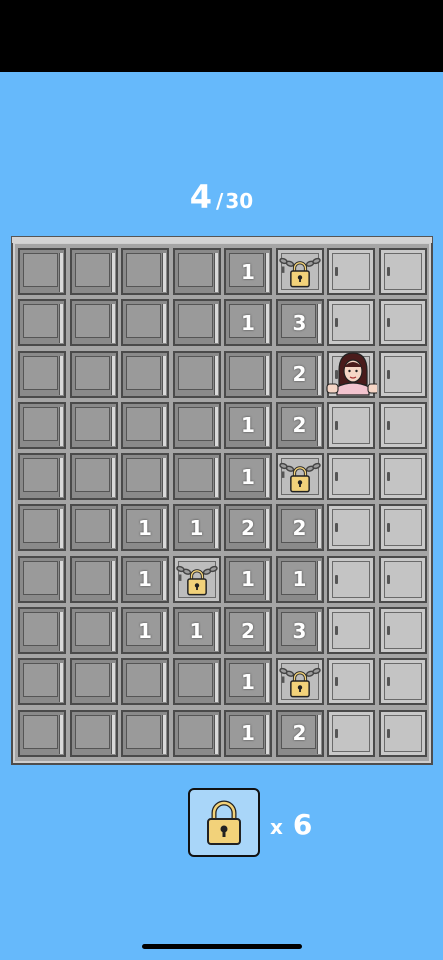 This screenshot has width=443, height=960. I want to click on level-counter: 4/30, so click(221, 197).